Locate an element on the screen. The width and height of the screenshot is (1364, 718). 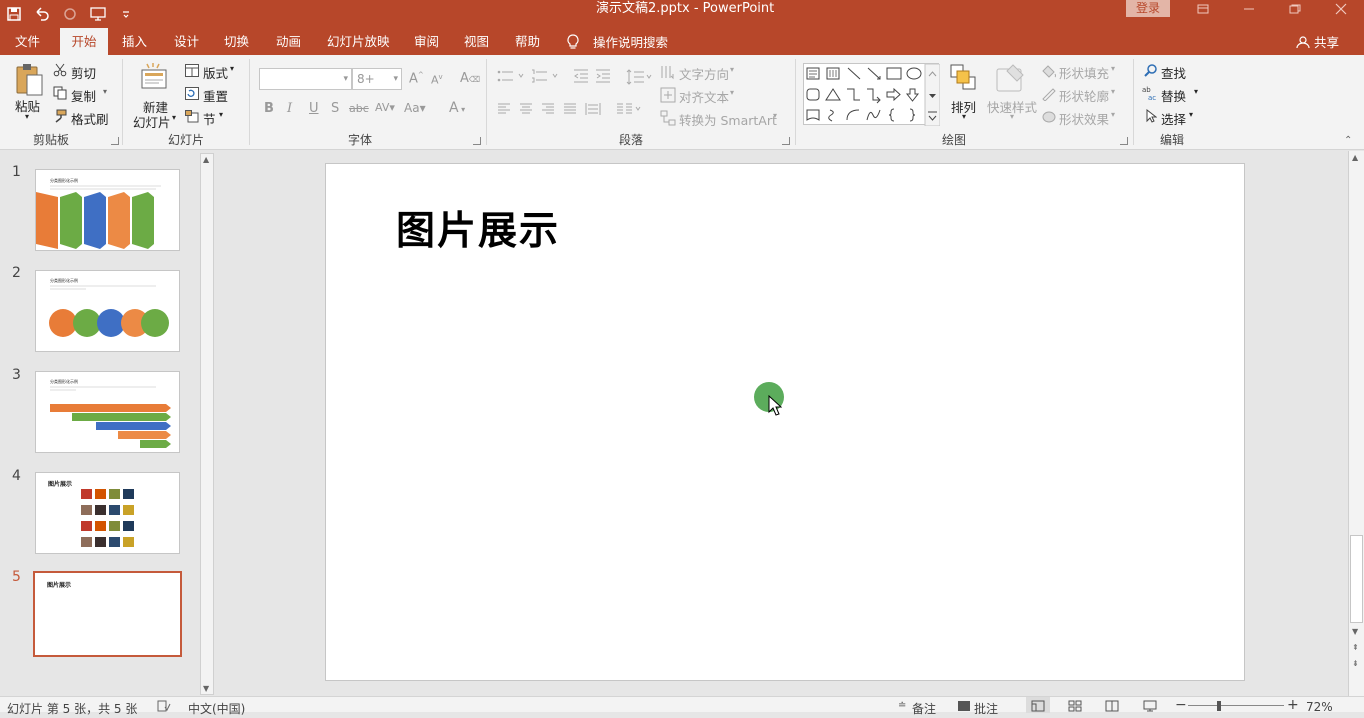
align-center-icon is located at coordinates (526, 110).